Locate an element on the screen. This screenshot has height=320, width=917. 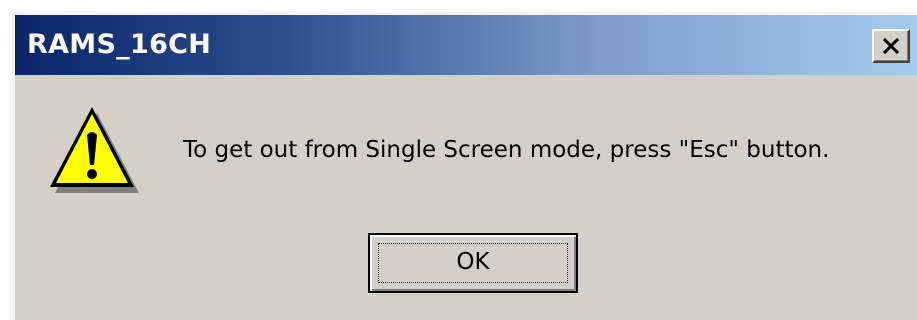
window-title: RAMS_16CH is located at coordinates (119, 44).